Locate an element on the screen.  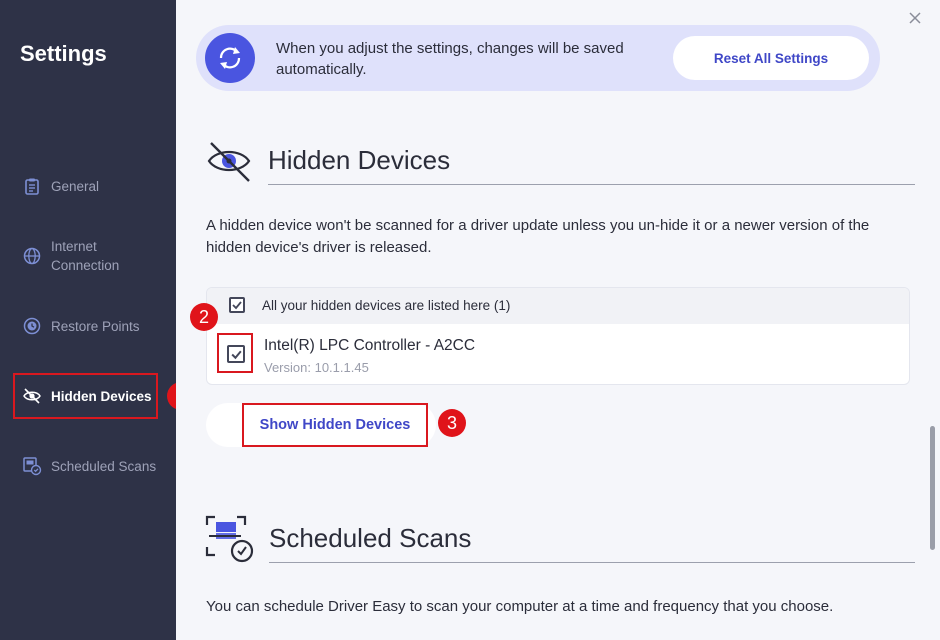
sidebar-item-label: Scheduled Scans is located at coordinates (104, 466).